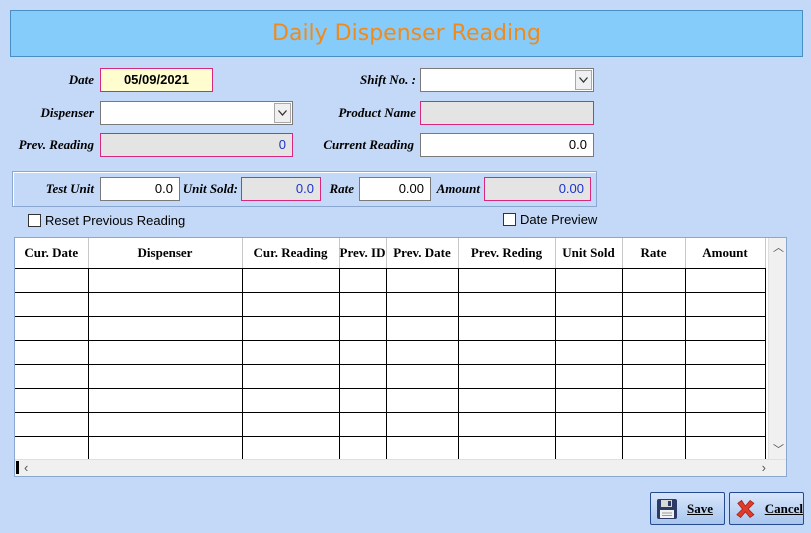 The height and width of the screenshot is (533, 811). I want to click on column-header: Cur. Date, so click(52, 253).